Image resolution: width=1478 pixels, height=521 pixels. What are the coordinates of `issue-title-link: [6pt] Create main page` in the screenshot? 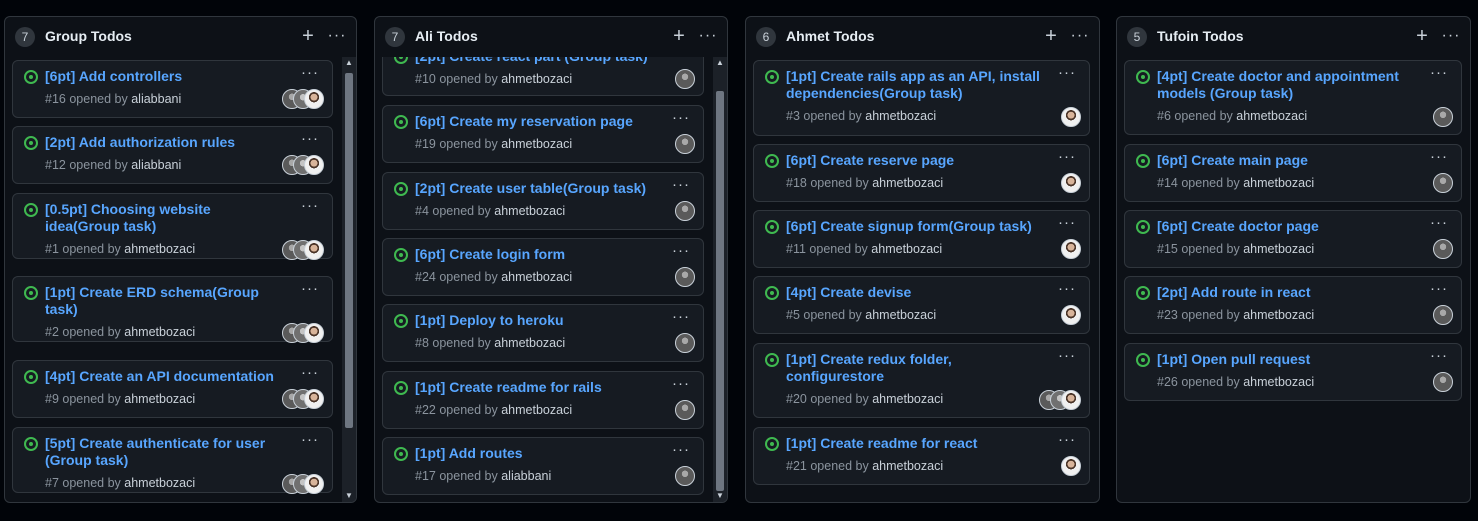 It's located at (1286, 160).